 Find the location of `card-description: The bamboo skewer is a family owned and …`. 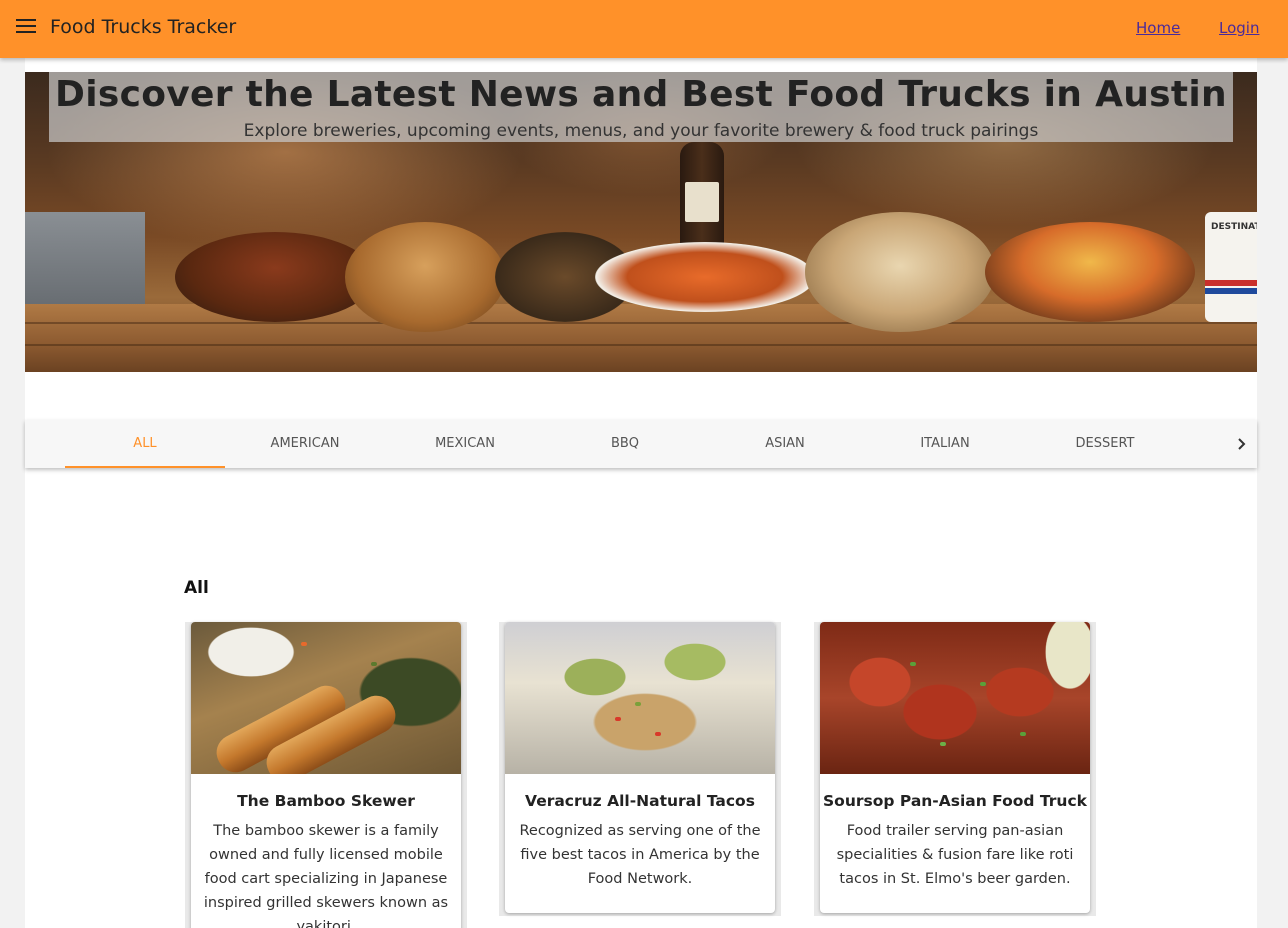

card-description: The bamboo skewer is a family owned and … is located at coordinates (326, 875).